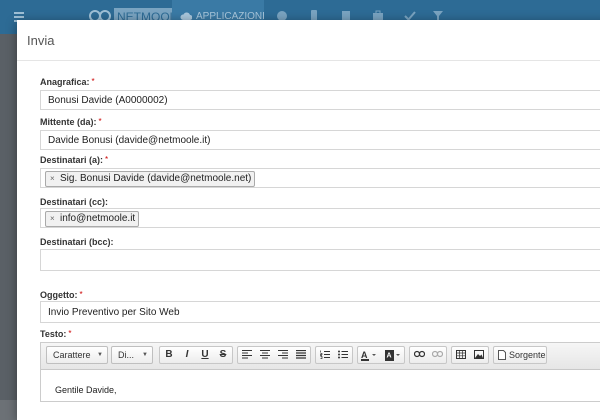 This screenshot has height=420, width=600. Describe the element at coordinates (72, 355) in the screenshot. I see `font-family-label: Carattere` at that location.